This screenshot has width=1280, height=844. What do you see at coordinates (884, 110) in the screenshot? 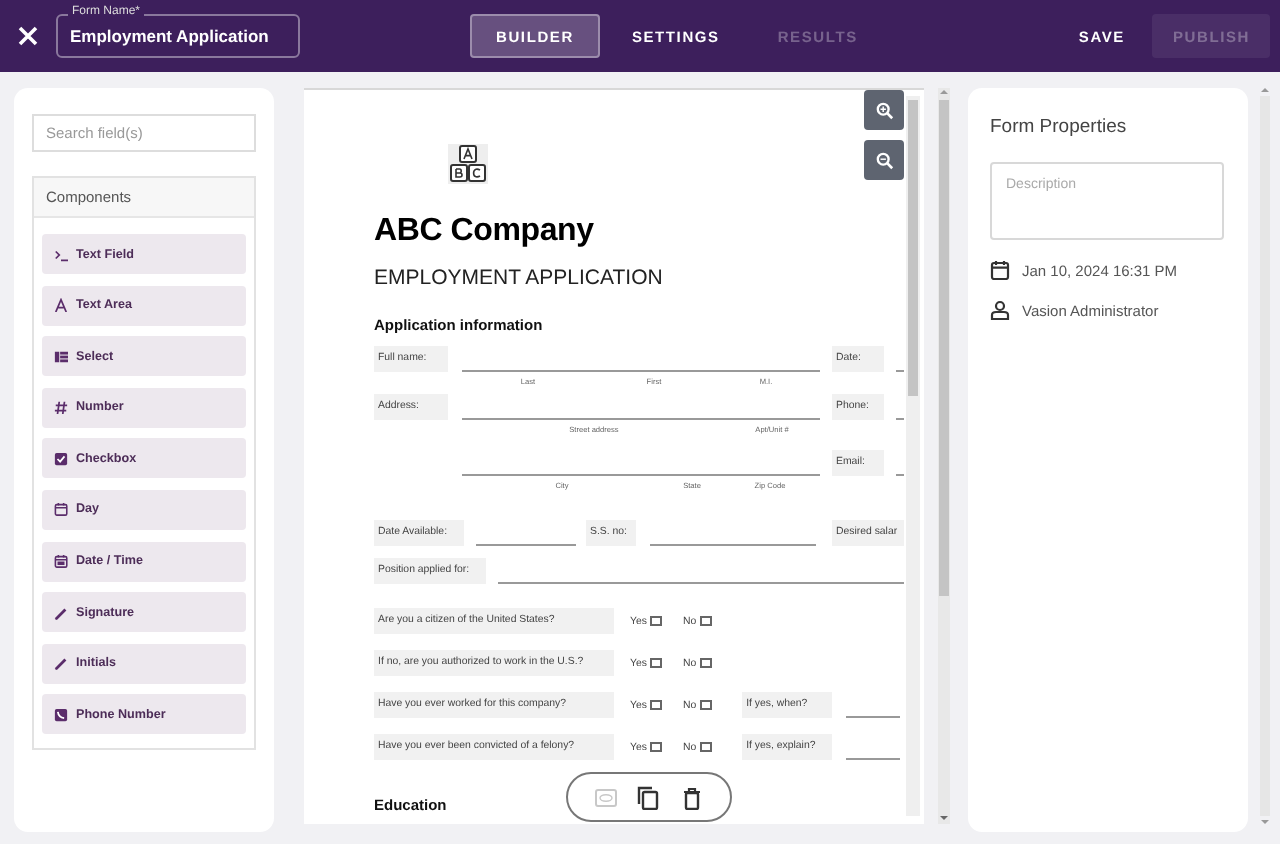
I see `zoom-in-icon` at bounding box center [884, 110].